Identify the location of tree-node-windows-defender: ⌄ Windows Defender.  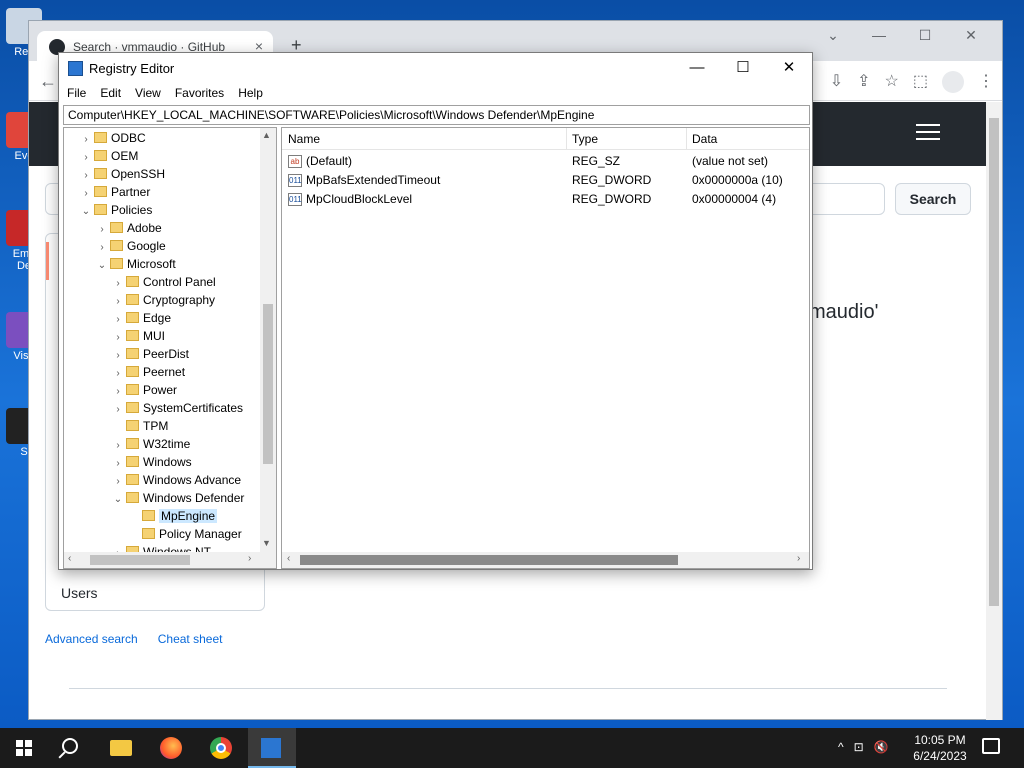
(178, 499).